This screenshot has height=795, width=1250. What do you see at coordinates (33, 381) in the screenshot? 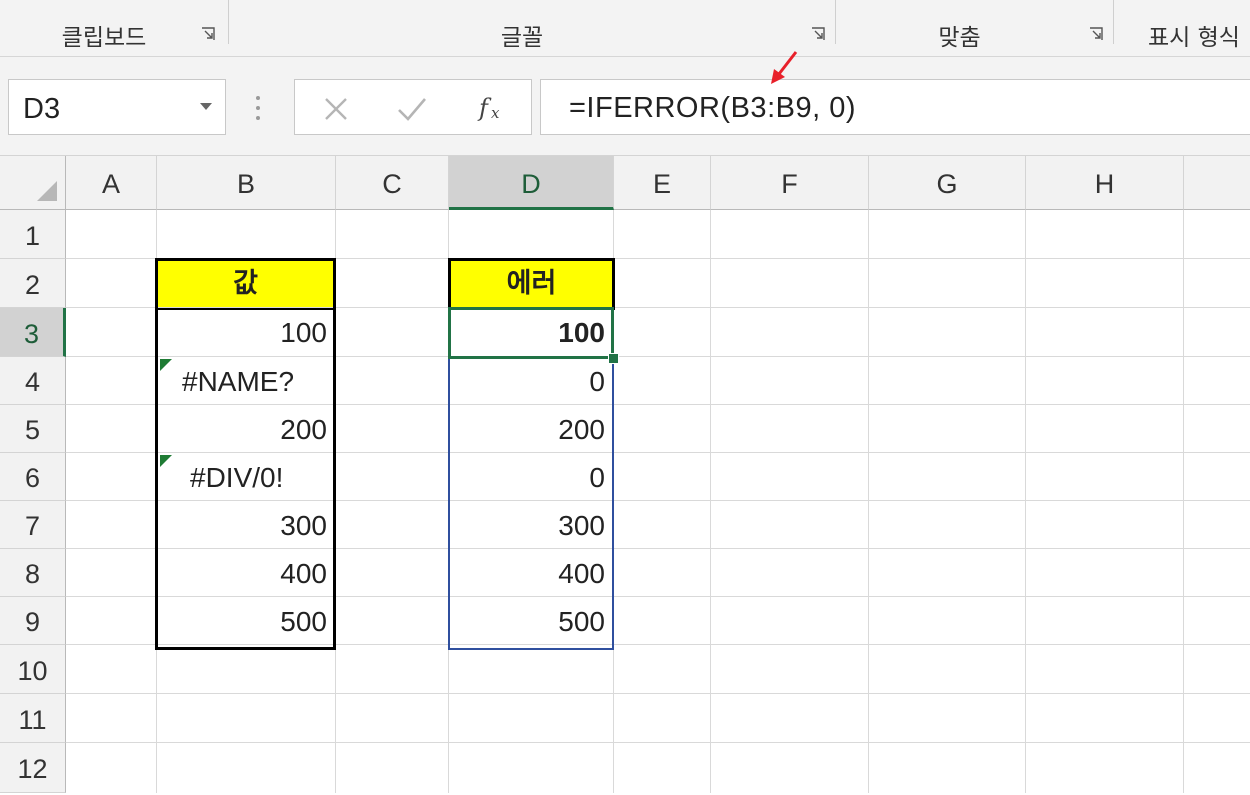
I see `row-header-4: 4` at bounding box center [33, 381].